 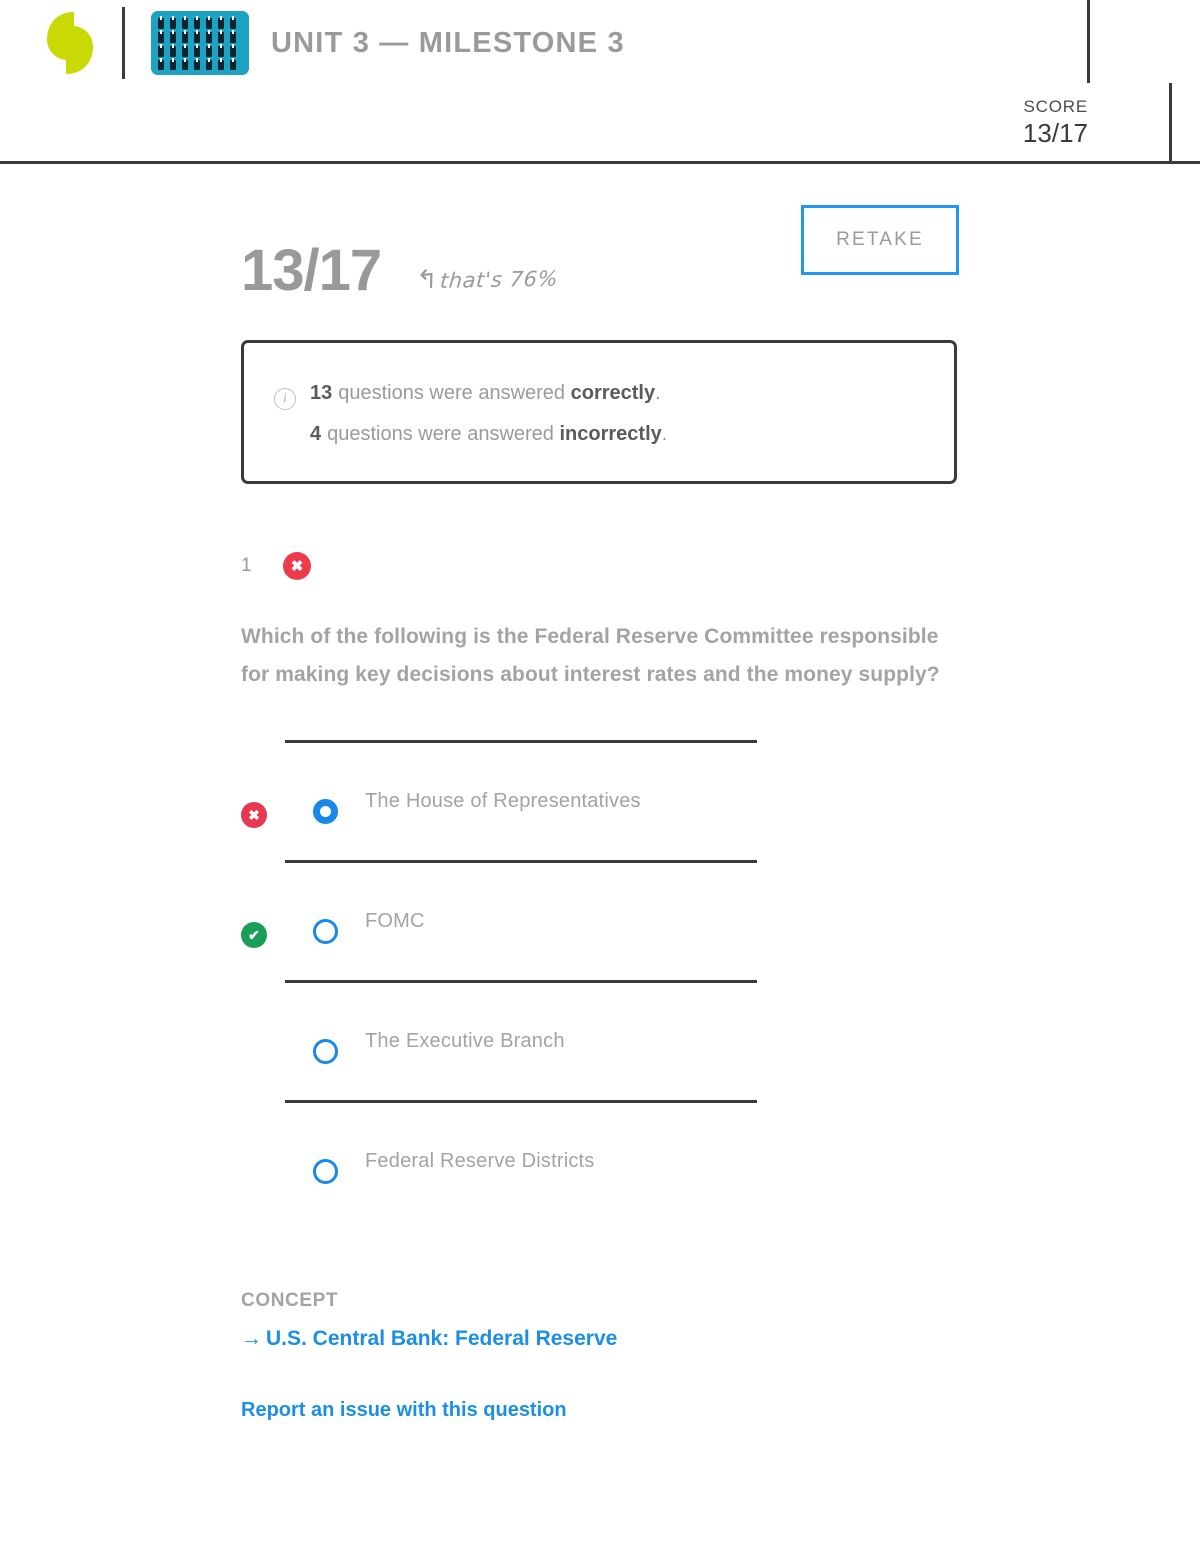 What do you see at coordinates (480, 1161) in the screenshot?
I see `option-label: Federal Reserve Districts` at bounding box center [480, 1161].